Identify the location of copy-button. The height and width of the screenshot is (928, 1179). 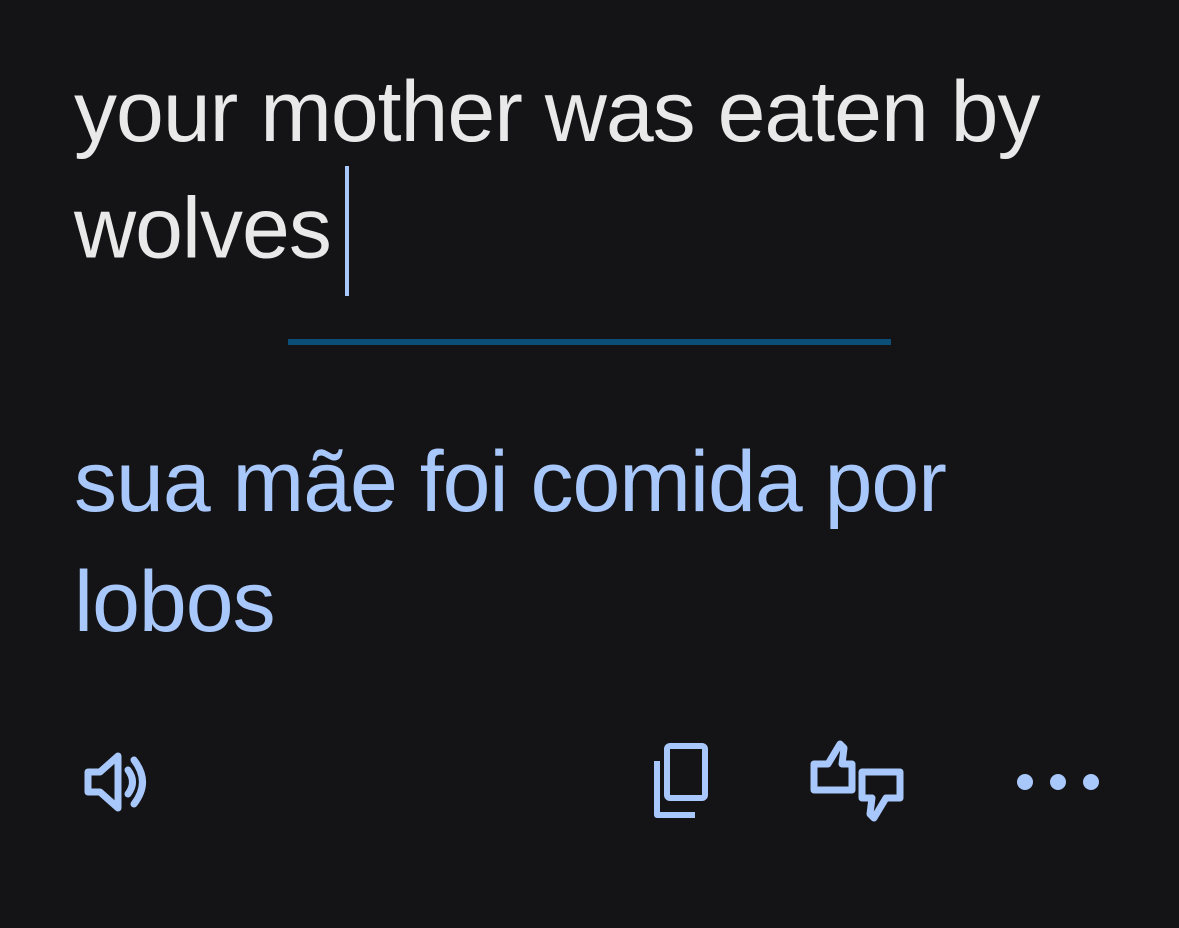
(678, 781).